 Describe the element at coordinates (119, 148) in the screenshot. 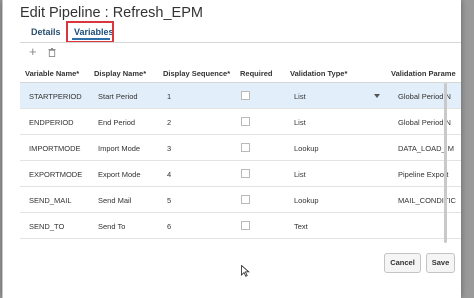

I see `display-name-cell: Import Mode` at that location.